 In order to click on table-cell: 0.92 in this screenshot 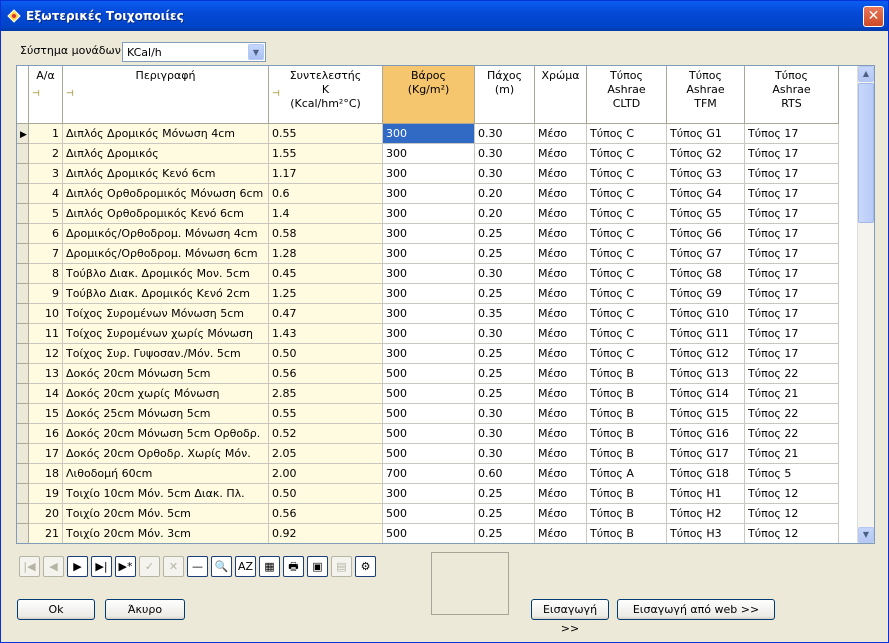, I will do `click(326, 533)`.